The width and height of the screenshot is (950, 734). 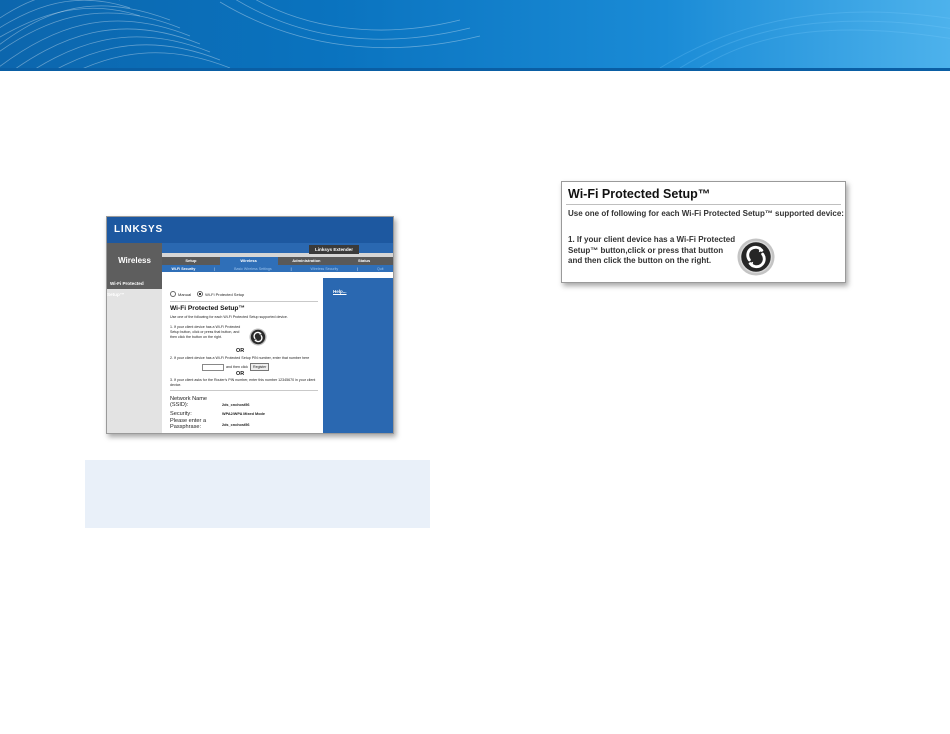 I want to click on banner-rule, so click(x=475, y=69).